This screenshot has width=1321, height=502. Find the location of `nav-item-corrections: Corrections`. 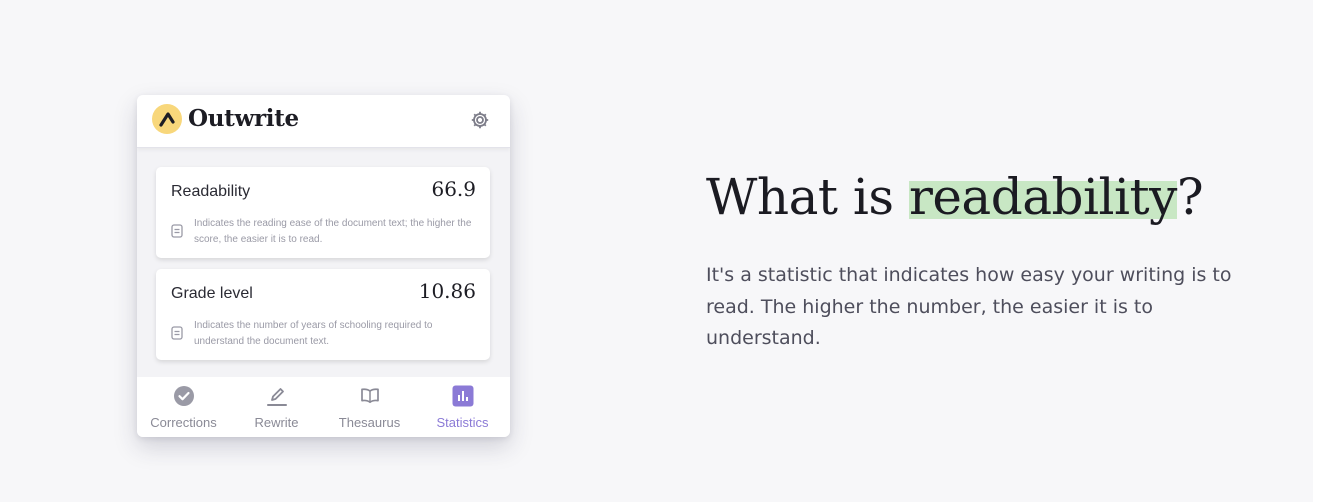

nav-item-corrections: Corrections is located at coordinates (183, 407).